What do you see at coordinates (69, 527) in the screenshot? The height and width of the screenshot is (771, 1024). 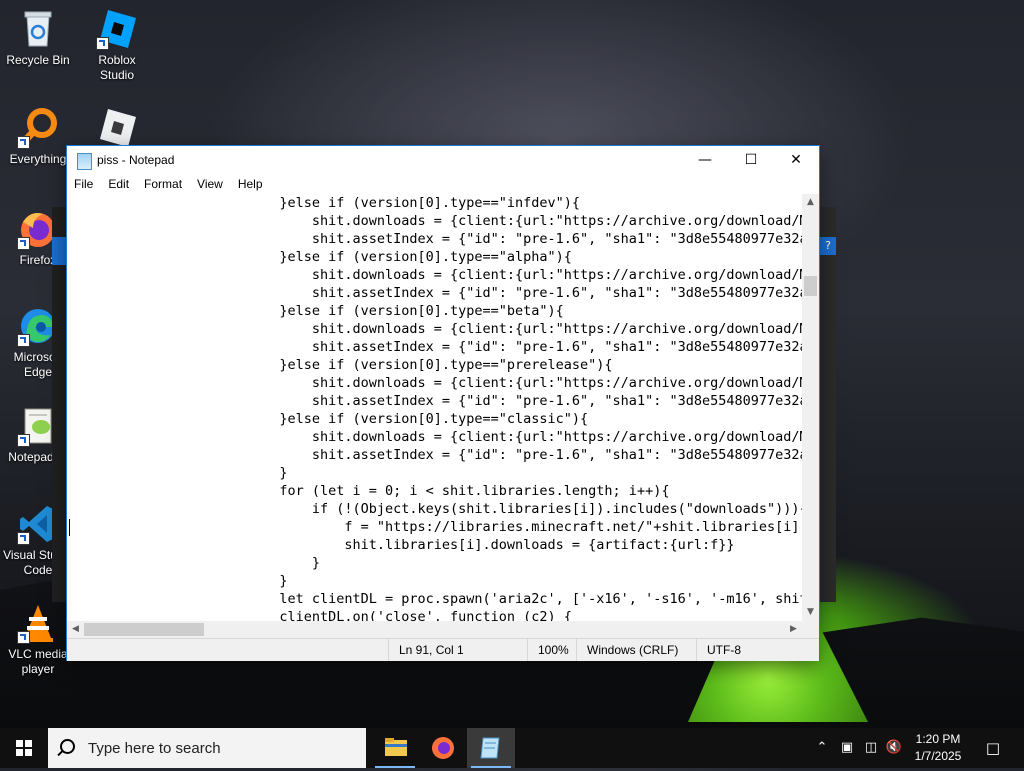 I see `text-caret` at bounding box center [69, 527].